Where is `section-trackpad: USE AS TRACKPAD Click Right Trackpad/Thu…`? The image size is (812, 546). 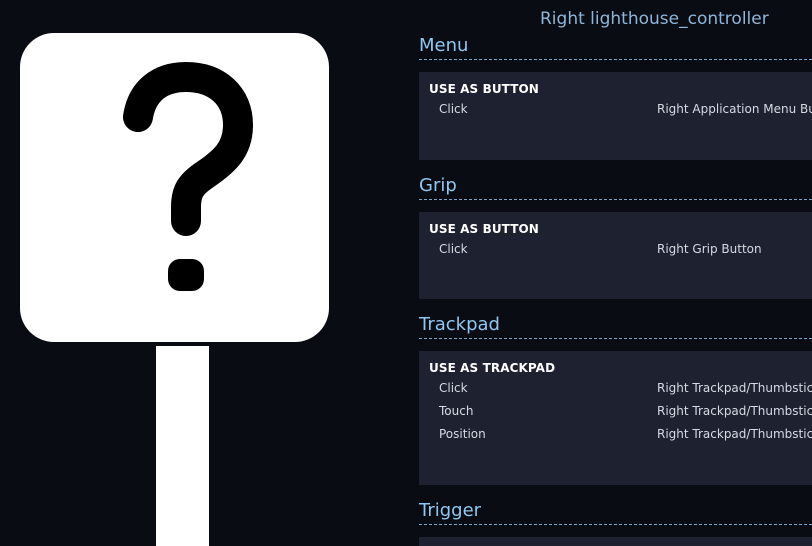
section-trackpad: USE AS TRACKPAD Click Right Trackpad/Thu… is located at coordinates (615, 418).